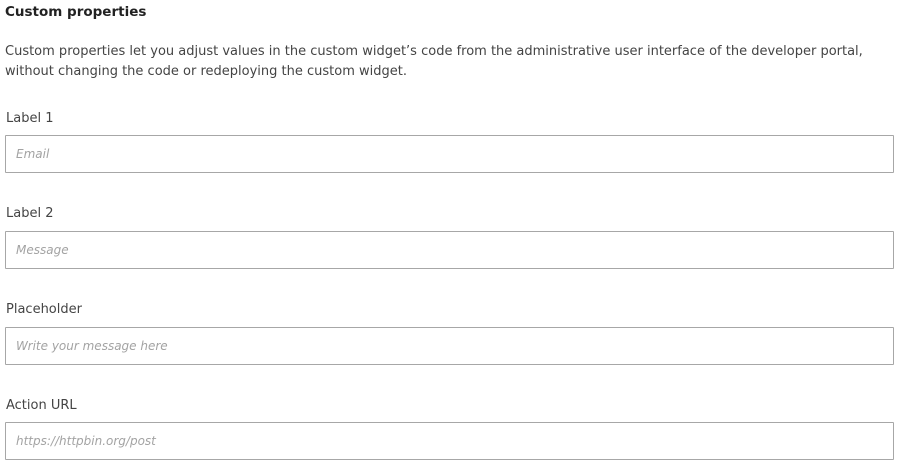 The height and width of the screenshot is (468, 913). I want to click on label-2-input, so click(449, 250).